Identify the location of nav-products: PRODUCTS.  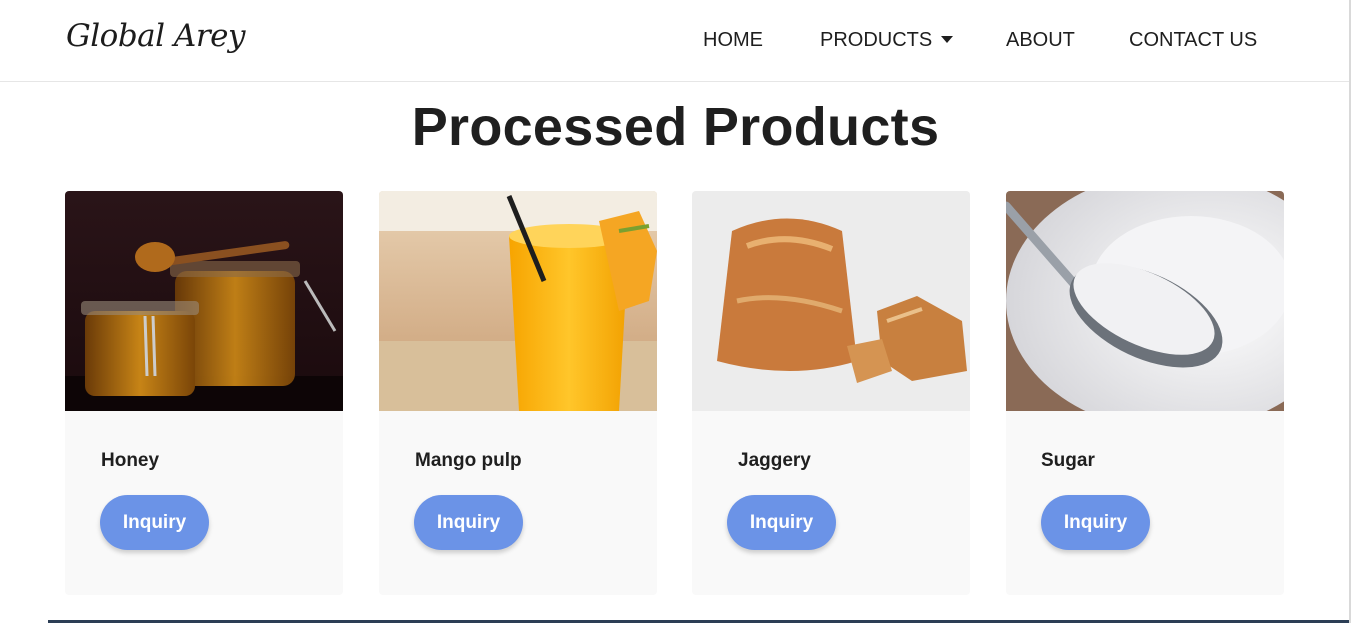
(887, 40).